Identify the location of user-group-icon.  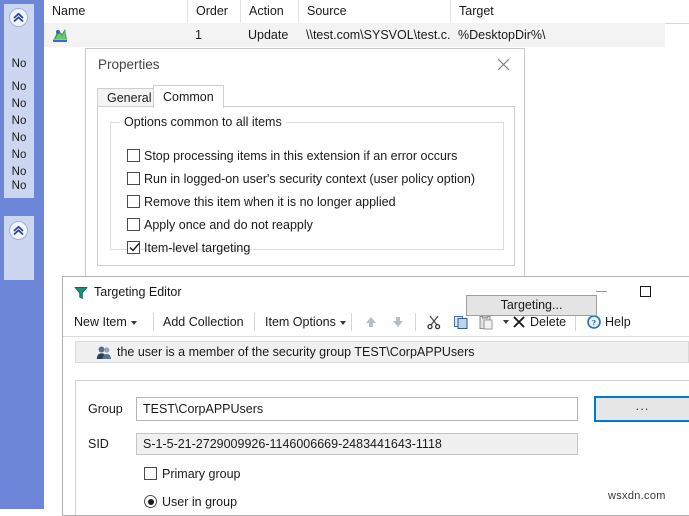
(104, 353).